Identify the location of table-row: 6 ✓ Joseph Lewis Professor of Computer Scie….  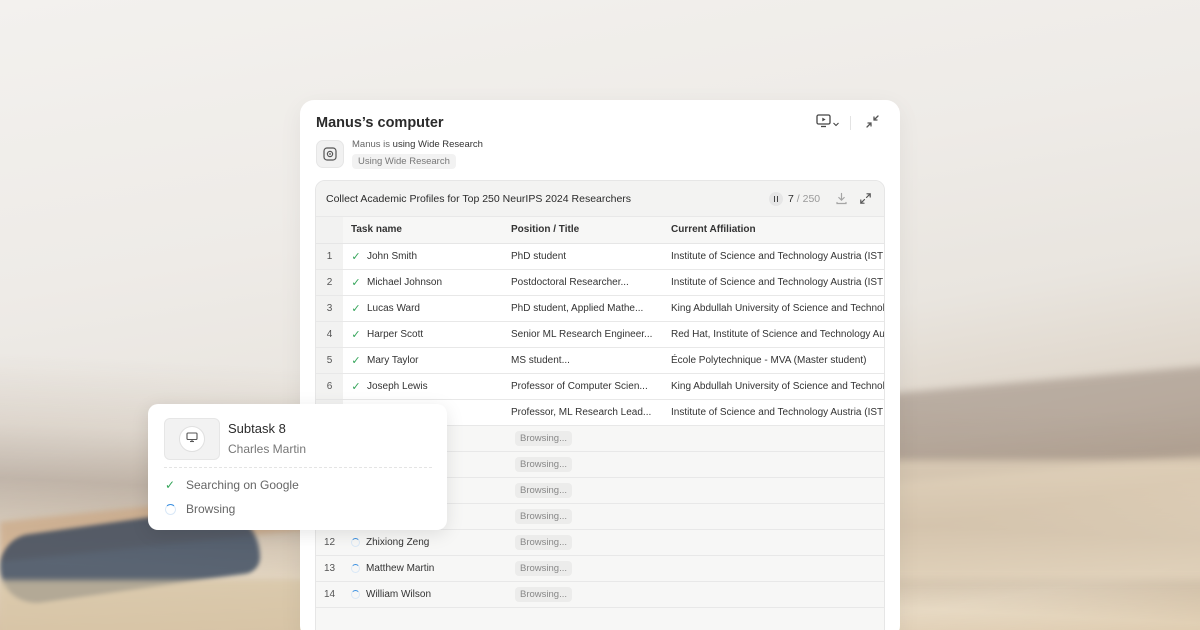
(600, 386).